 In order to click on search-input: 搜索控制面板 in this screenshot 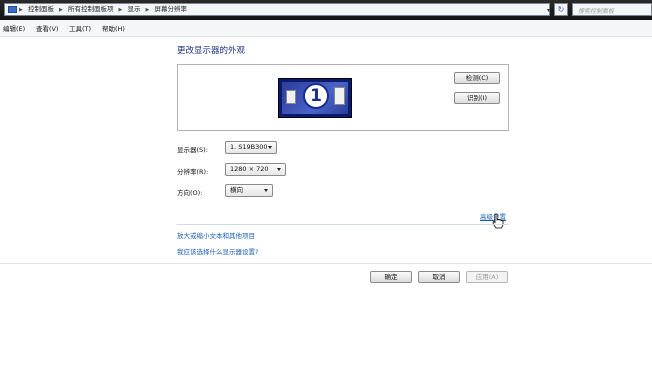, I will do `click(612, 9)`.